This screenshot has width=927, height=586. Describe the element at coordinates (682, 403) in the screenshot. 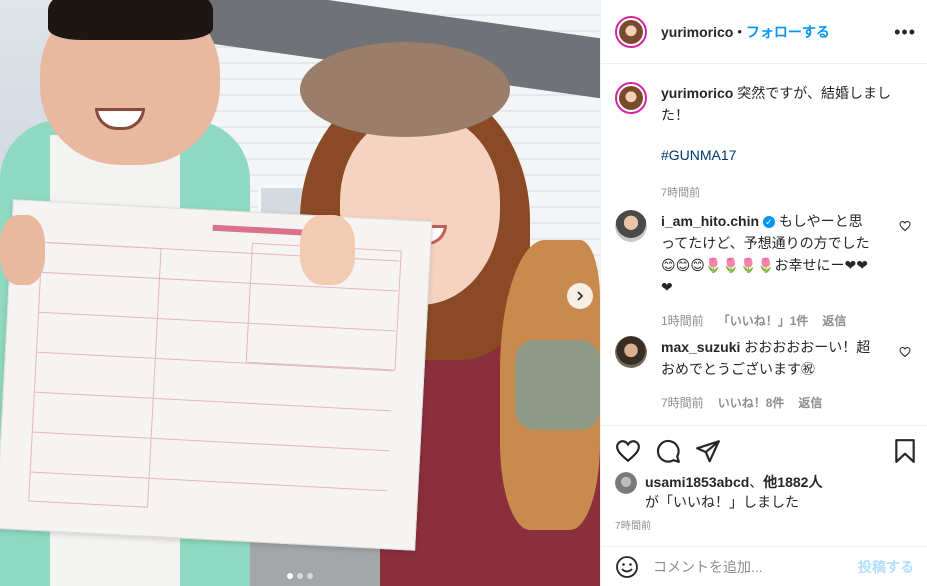

I see `comment-time: 7時間前` at that location.